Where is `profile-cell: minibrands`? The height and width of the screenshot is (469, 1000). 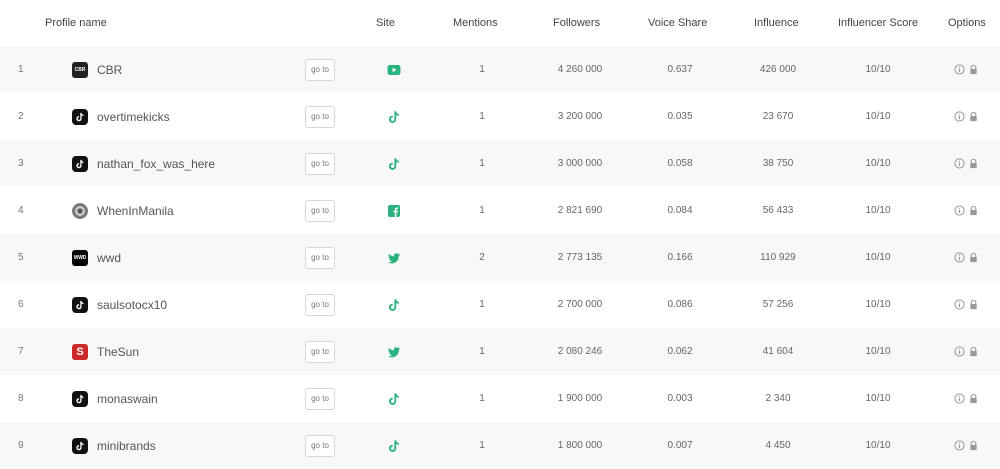
profile-cell: minibrands is located at coordinates (187, 445).